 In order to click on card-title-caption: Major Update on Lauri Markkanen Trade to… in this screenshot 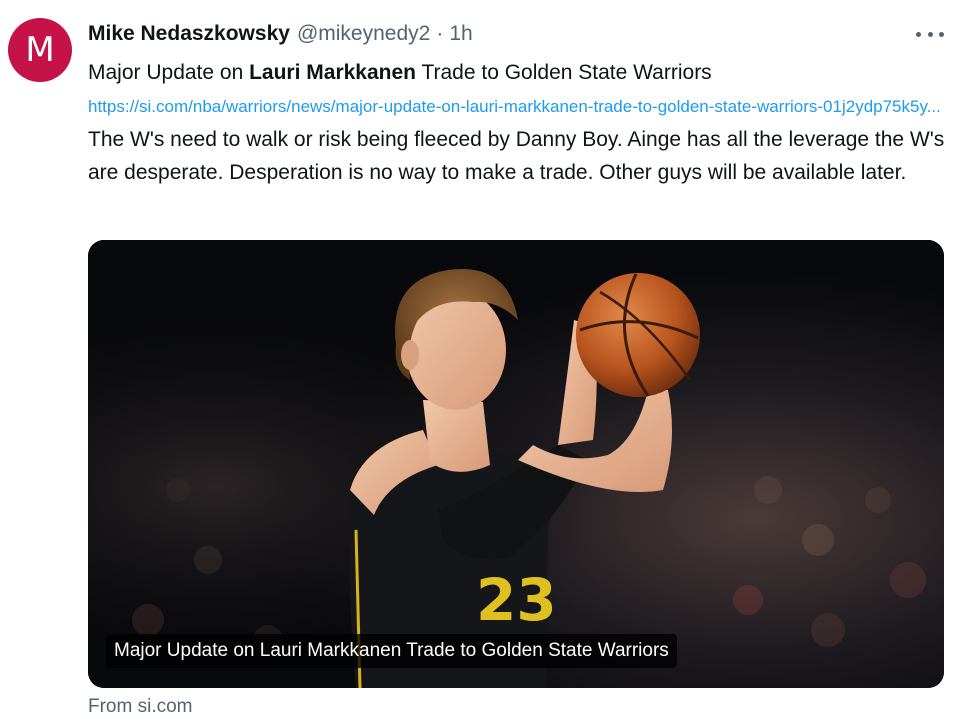, I will do `click(391, 651)`.